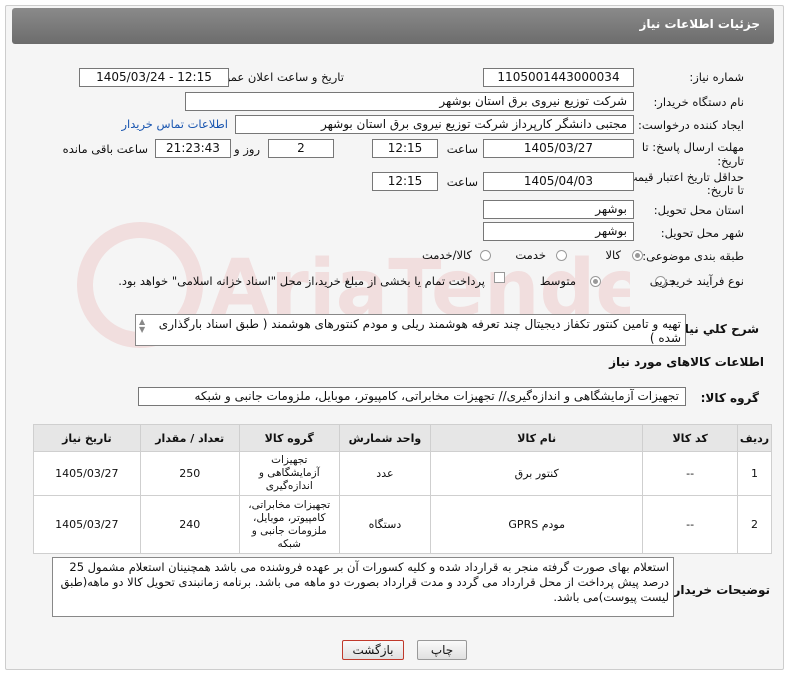 The height and width of the screenshot is (675, 788). I want to click on treasury-payment-checkbox, so click(499, 277).